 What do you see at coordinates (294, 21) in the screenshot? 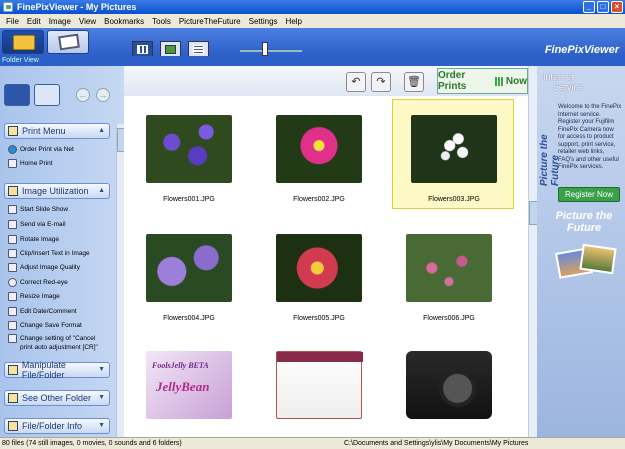
I see `menu-help: Help` at bounding box center [294, 21].